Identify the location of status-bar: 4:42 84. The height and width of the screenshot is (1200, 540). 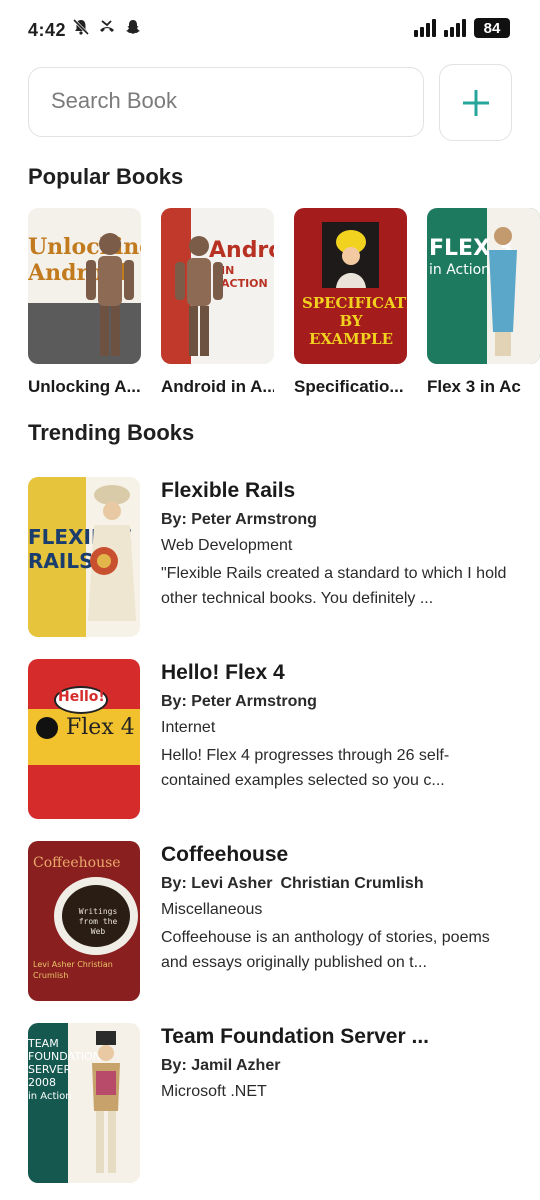
(270, 31).